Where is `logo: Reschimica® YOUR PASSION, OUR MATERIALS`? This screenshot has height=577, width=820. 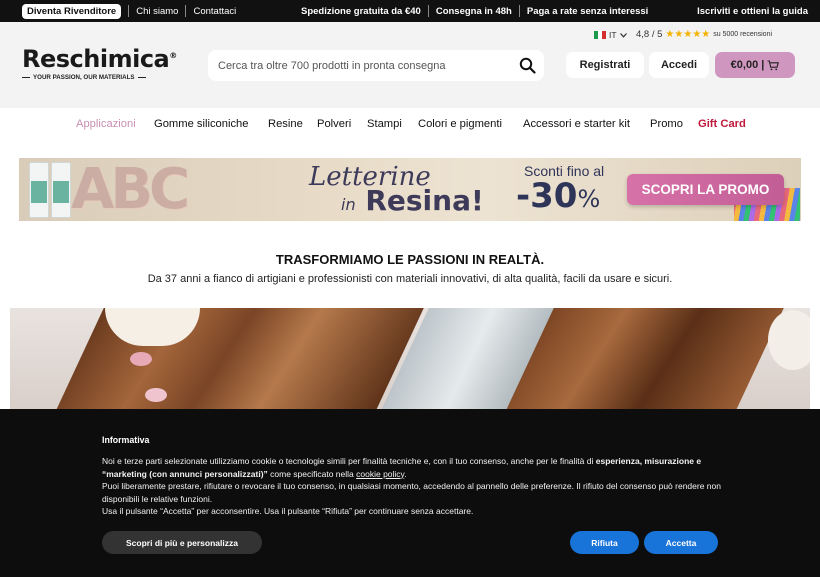 logo: Reschimica® YOUR PASSION, OUR MATERIALS is located at coordinates (99, 63).